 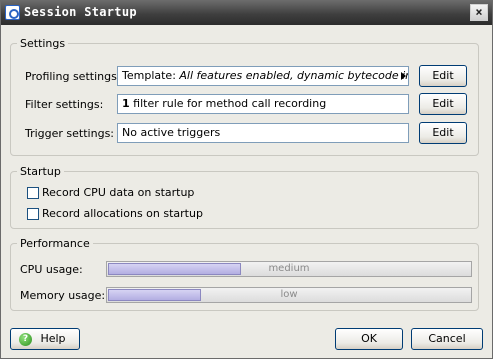 What do you see at coordinates (479, 12) in the screenshot?
I see `close-button: ×` at bounding box center [479, 12].